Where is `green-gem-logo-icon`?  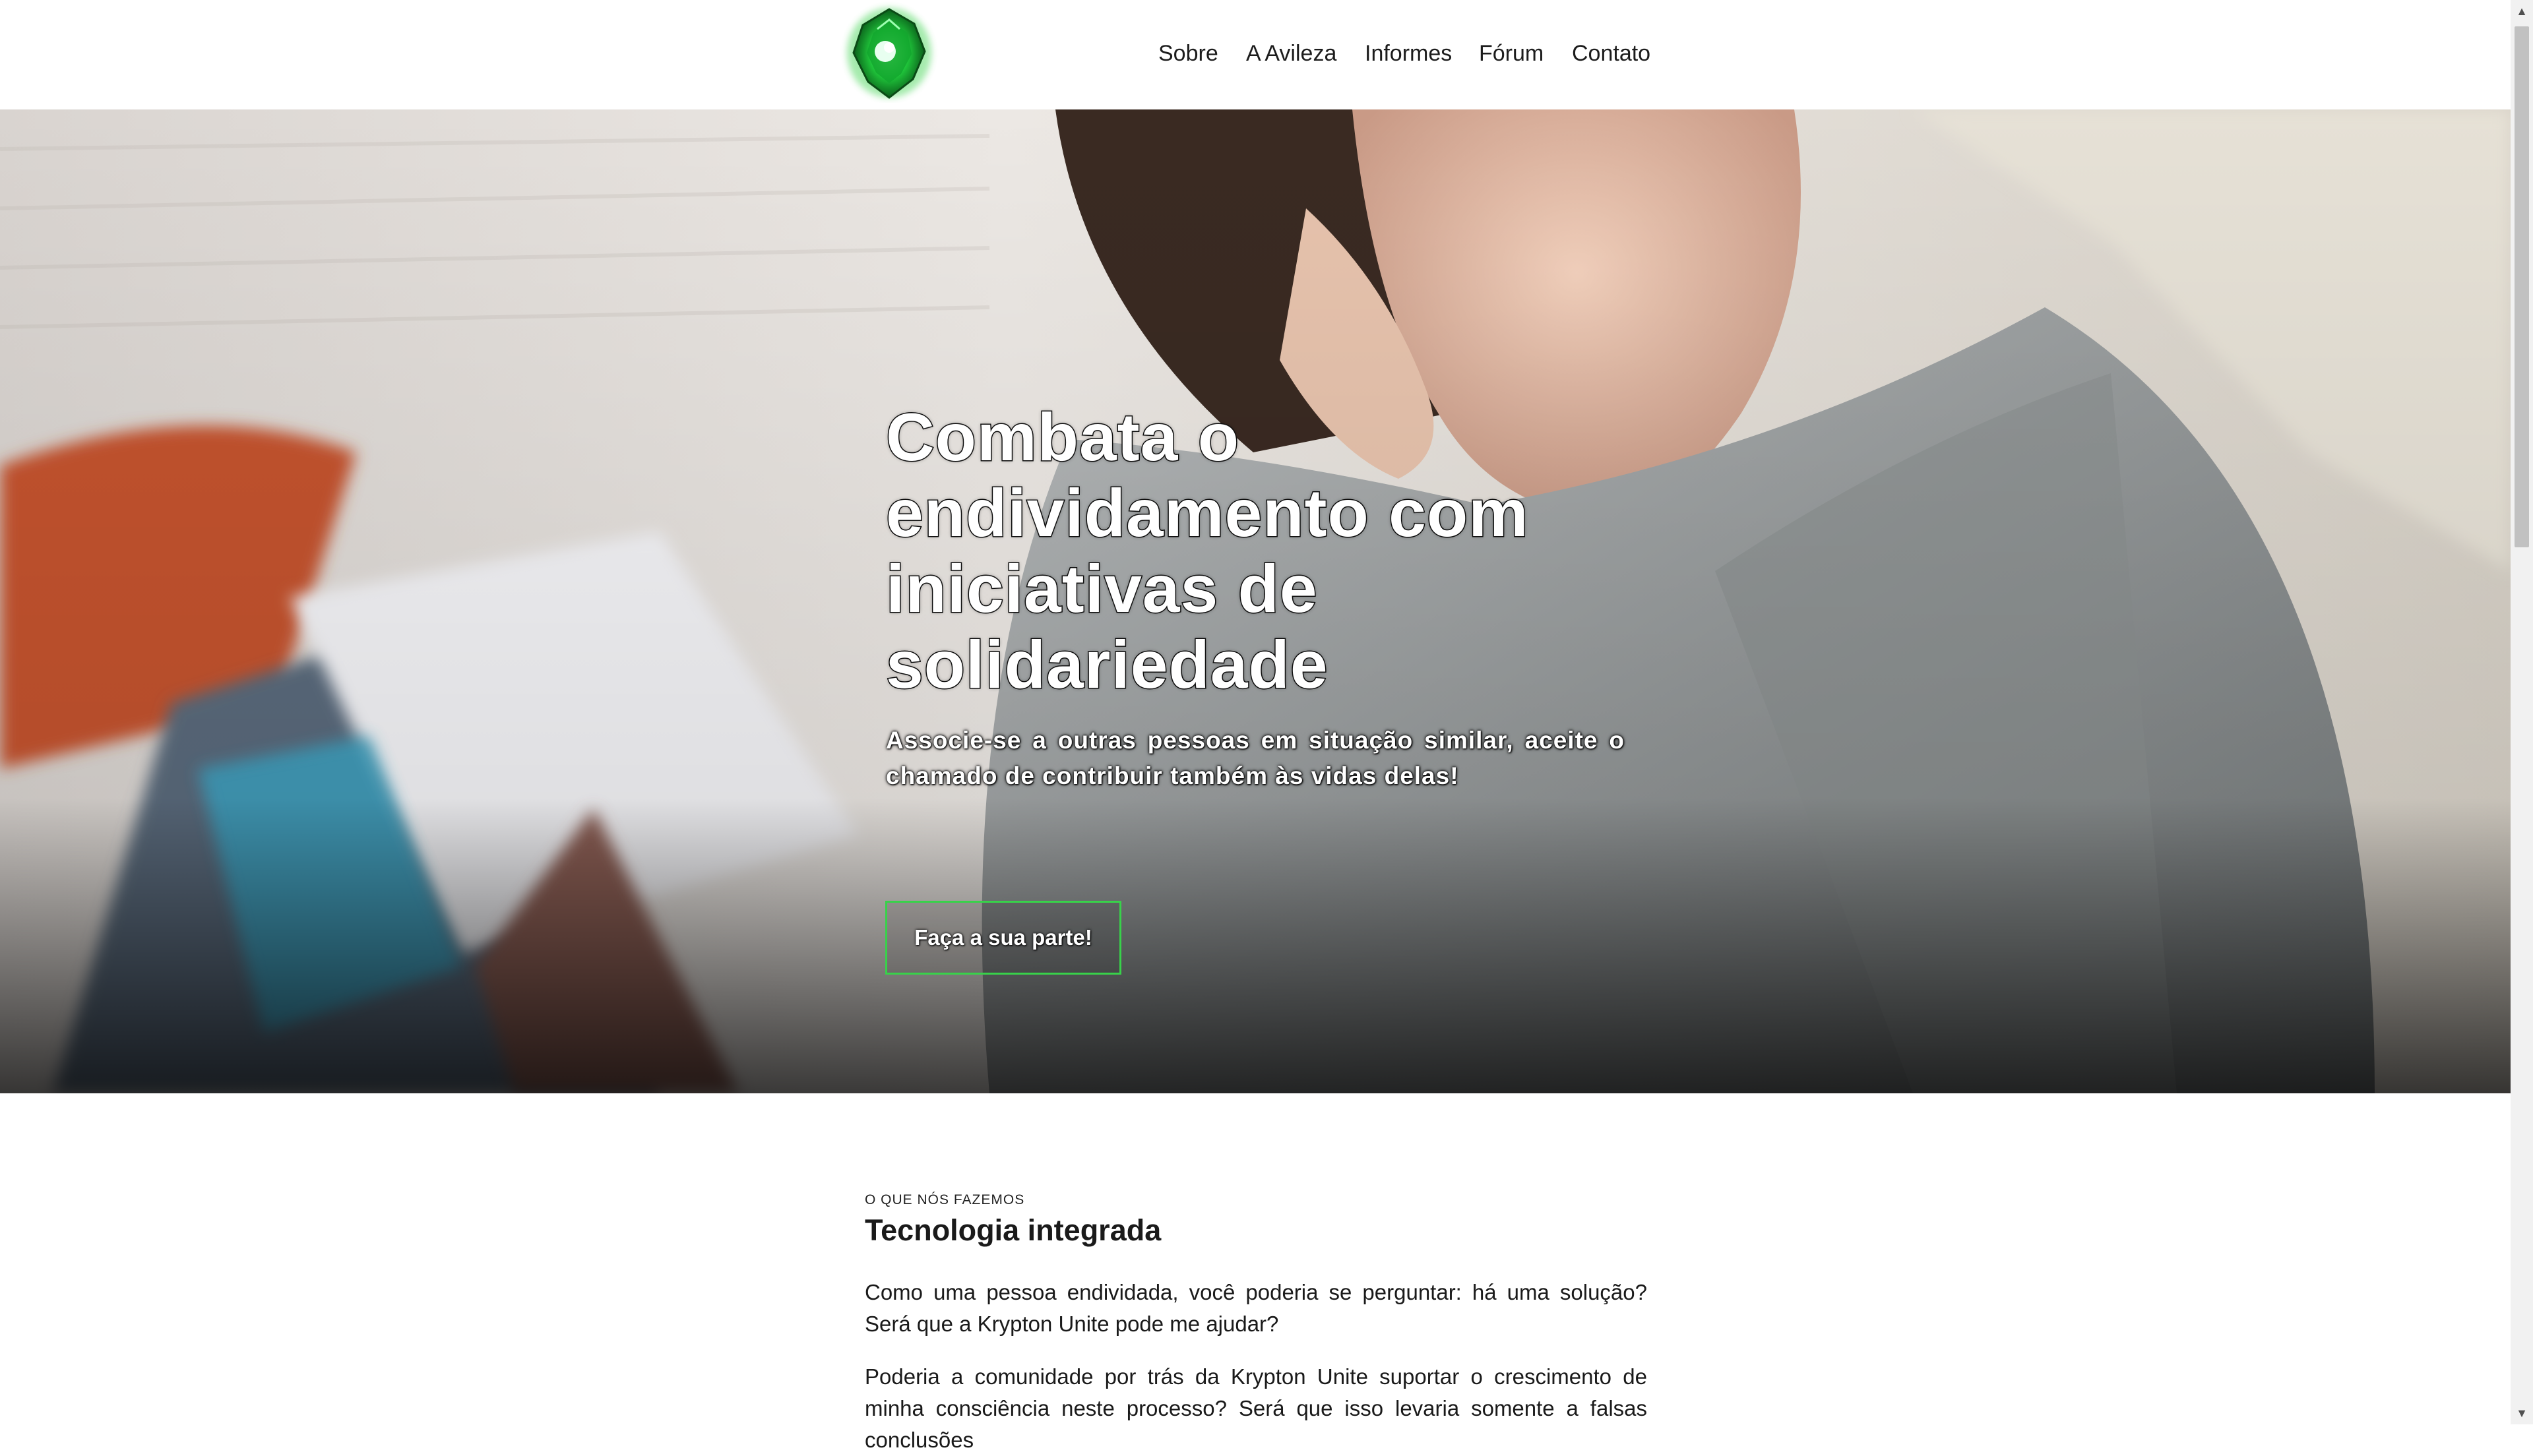
green-gem-logo-icon is located at coordinates (889, 51).